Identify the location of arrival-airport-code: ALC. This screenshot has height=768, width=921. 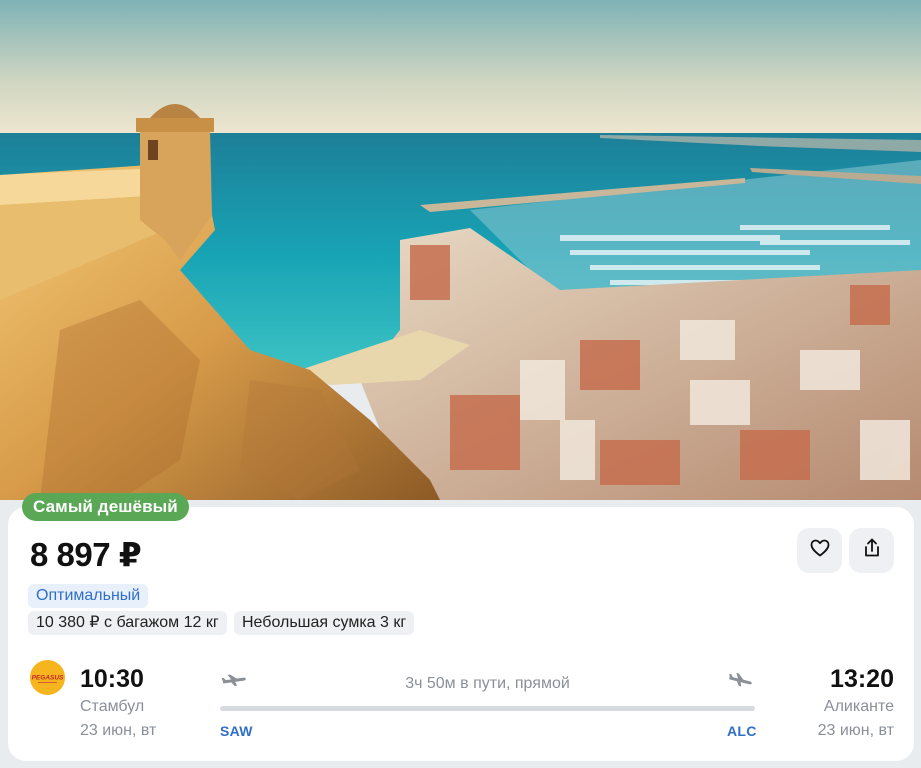
(742, 731).